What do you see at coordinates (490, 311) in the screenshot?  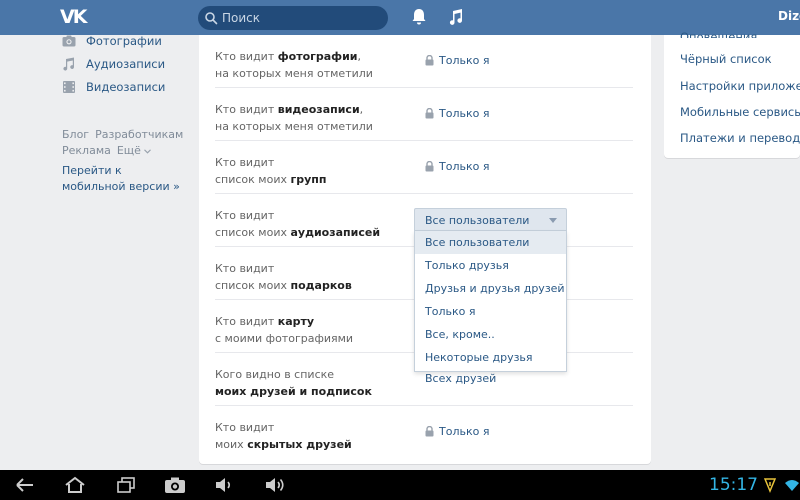 I see `dropdown-option: Только я` at bounding box center [490, 311].